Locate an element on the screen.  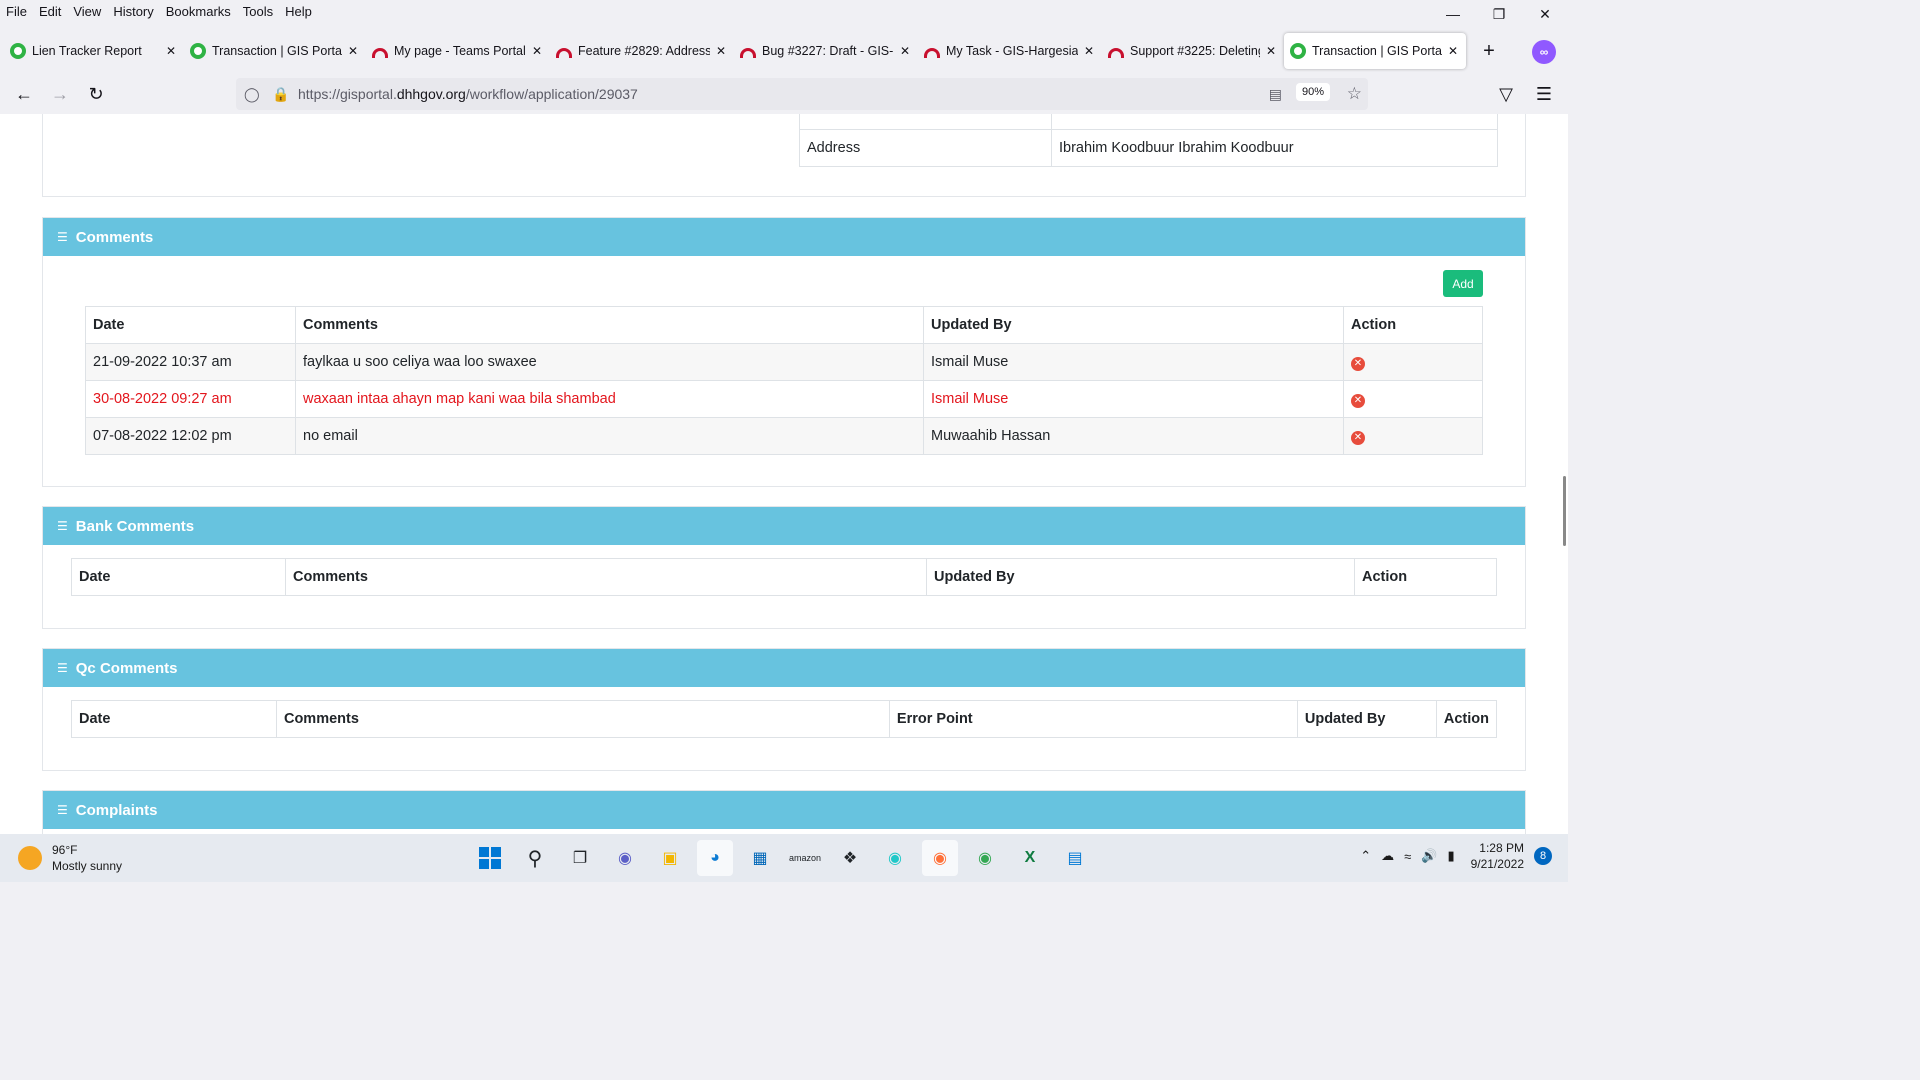
firefox-icon: ◉ is located at coordinates (940, 858).